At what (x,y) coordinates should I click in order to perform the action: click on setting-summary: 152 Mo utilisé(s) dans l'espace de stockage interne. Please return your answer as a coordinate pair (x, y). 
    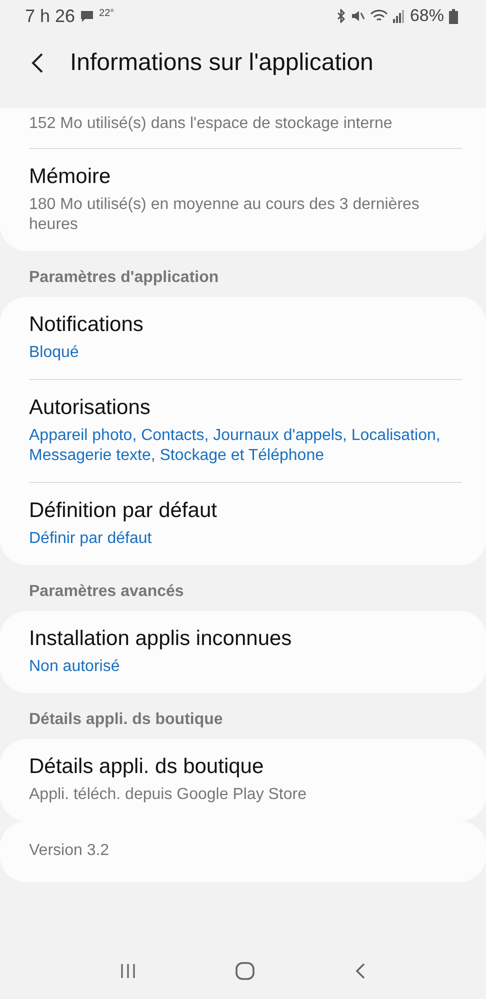
    Looking at the image, I should click on (211, 124).